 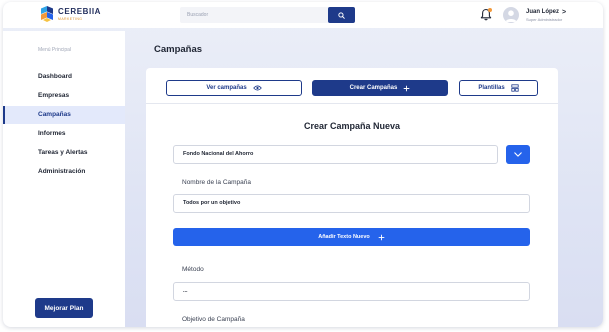 I want to click on upgrade-plan-button: Mejorar Plan, so click(x=64, y=308).